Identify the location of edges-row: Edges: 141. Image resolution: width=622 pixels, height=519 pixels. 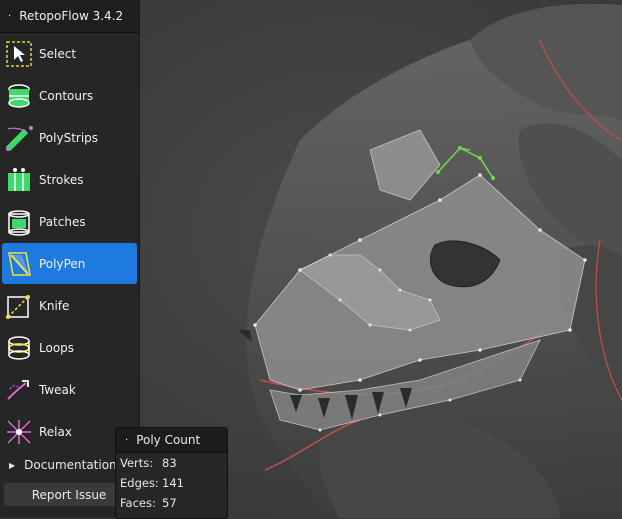
(171, 483).